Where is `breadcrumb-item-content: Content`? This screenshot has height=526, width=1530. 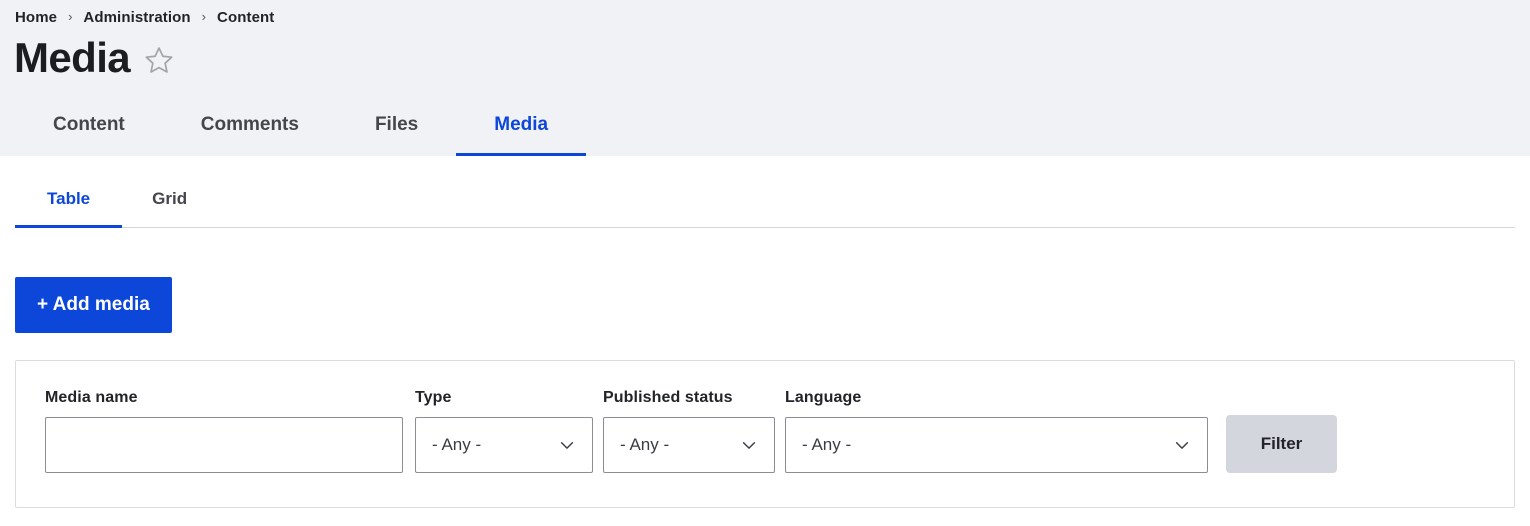 breadcrumb-item-content: Content is located at coordinates (245, 18).